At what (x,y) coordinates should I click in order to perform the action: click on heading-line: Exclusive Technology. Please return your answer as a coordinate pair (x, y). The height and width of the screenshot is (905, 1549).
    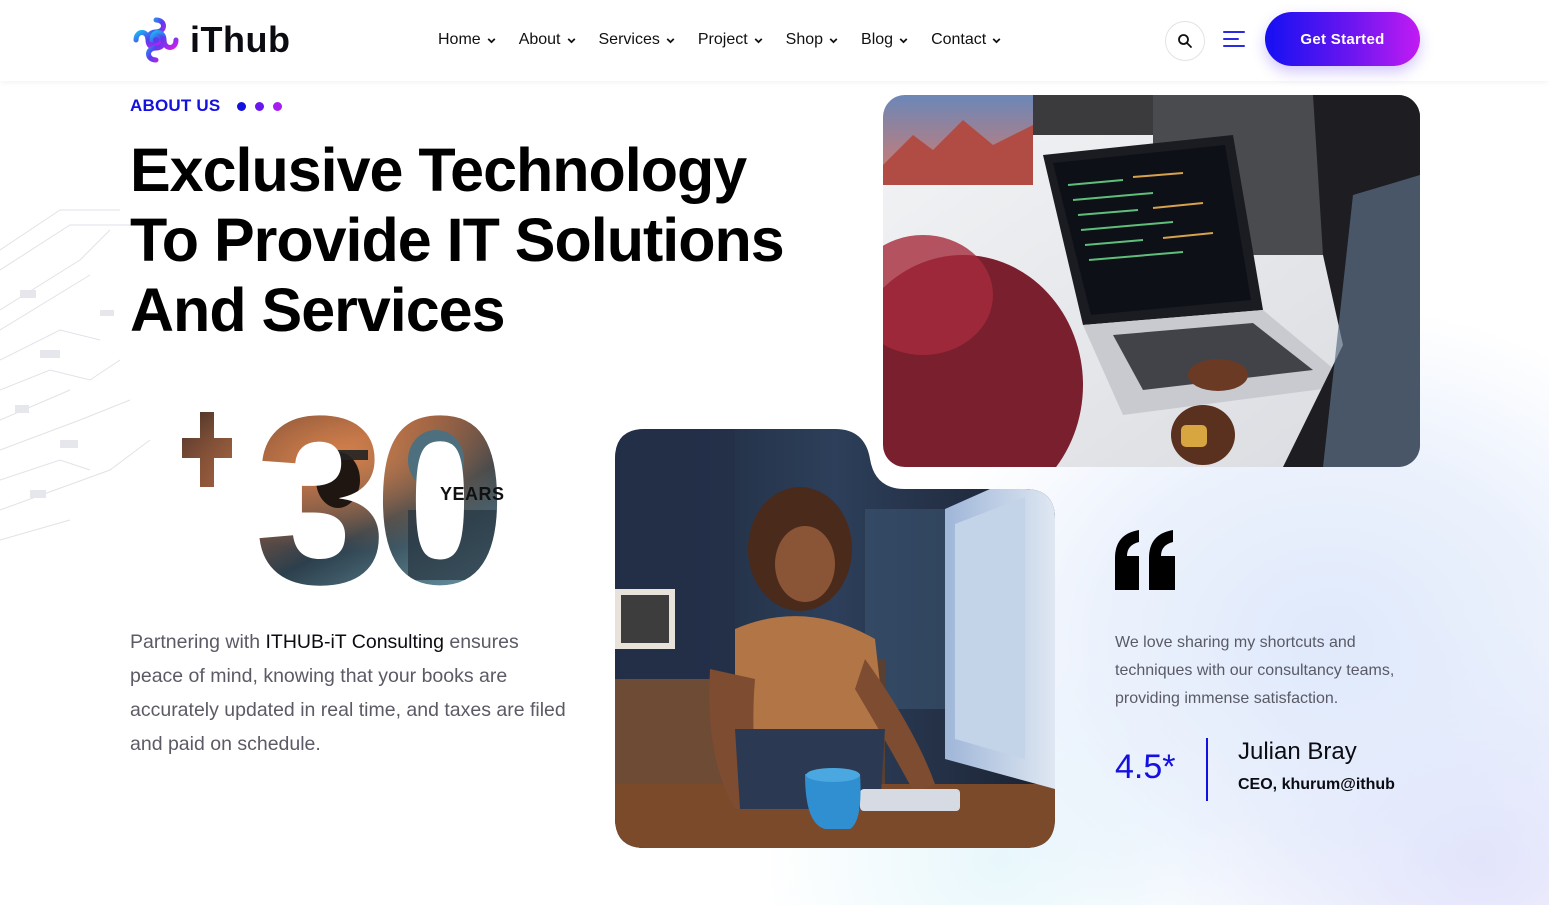
    Looking at the image, I should click on (438, 170).